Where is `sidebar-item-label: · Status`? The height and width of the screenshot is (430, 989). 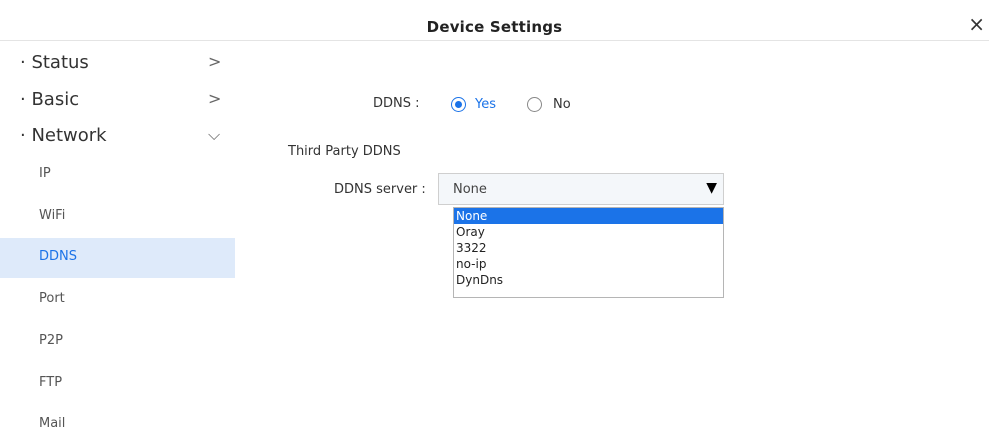
sidebar-item-label: · Status is located at coordinates (54, 62).